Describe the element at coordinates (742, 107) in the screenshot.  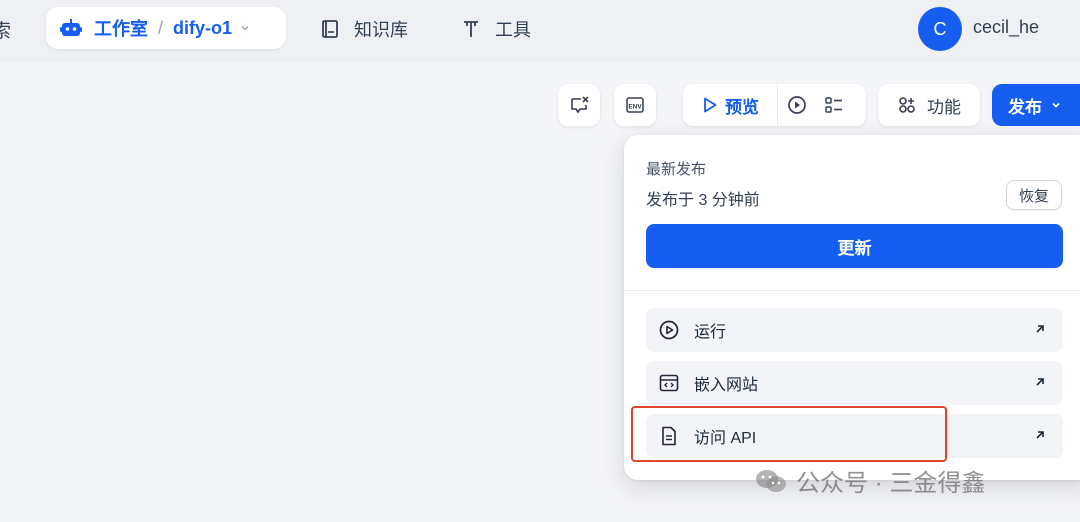
I see `preview-label: 预览` at that location.